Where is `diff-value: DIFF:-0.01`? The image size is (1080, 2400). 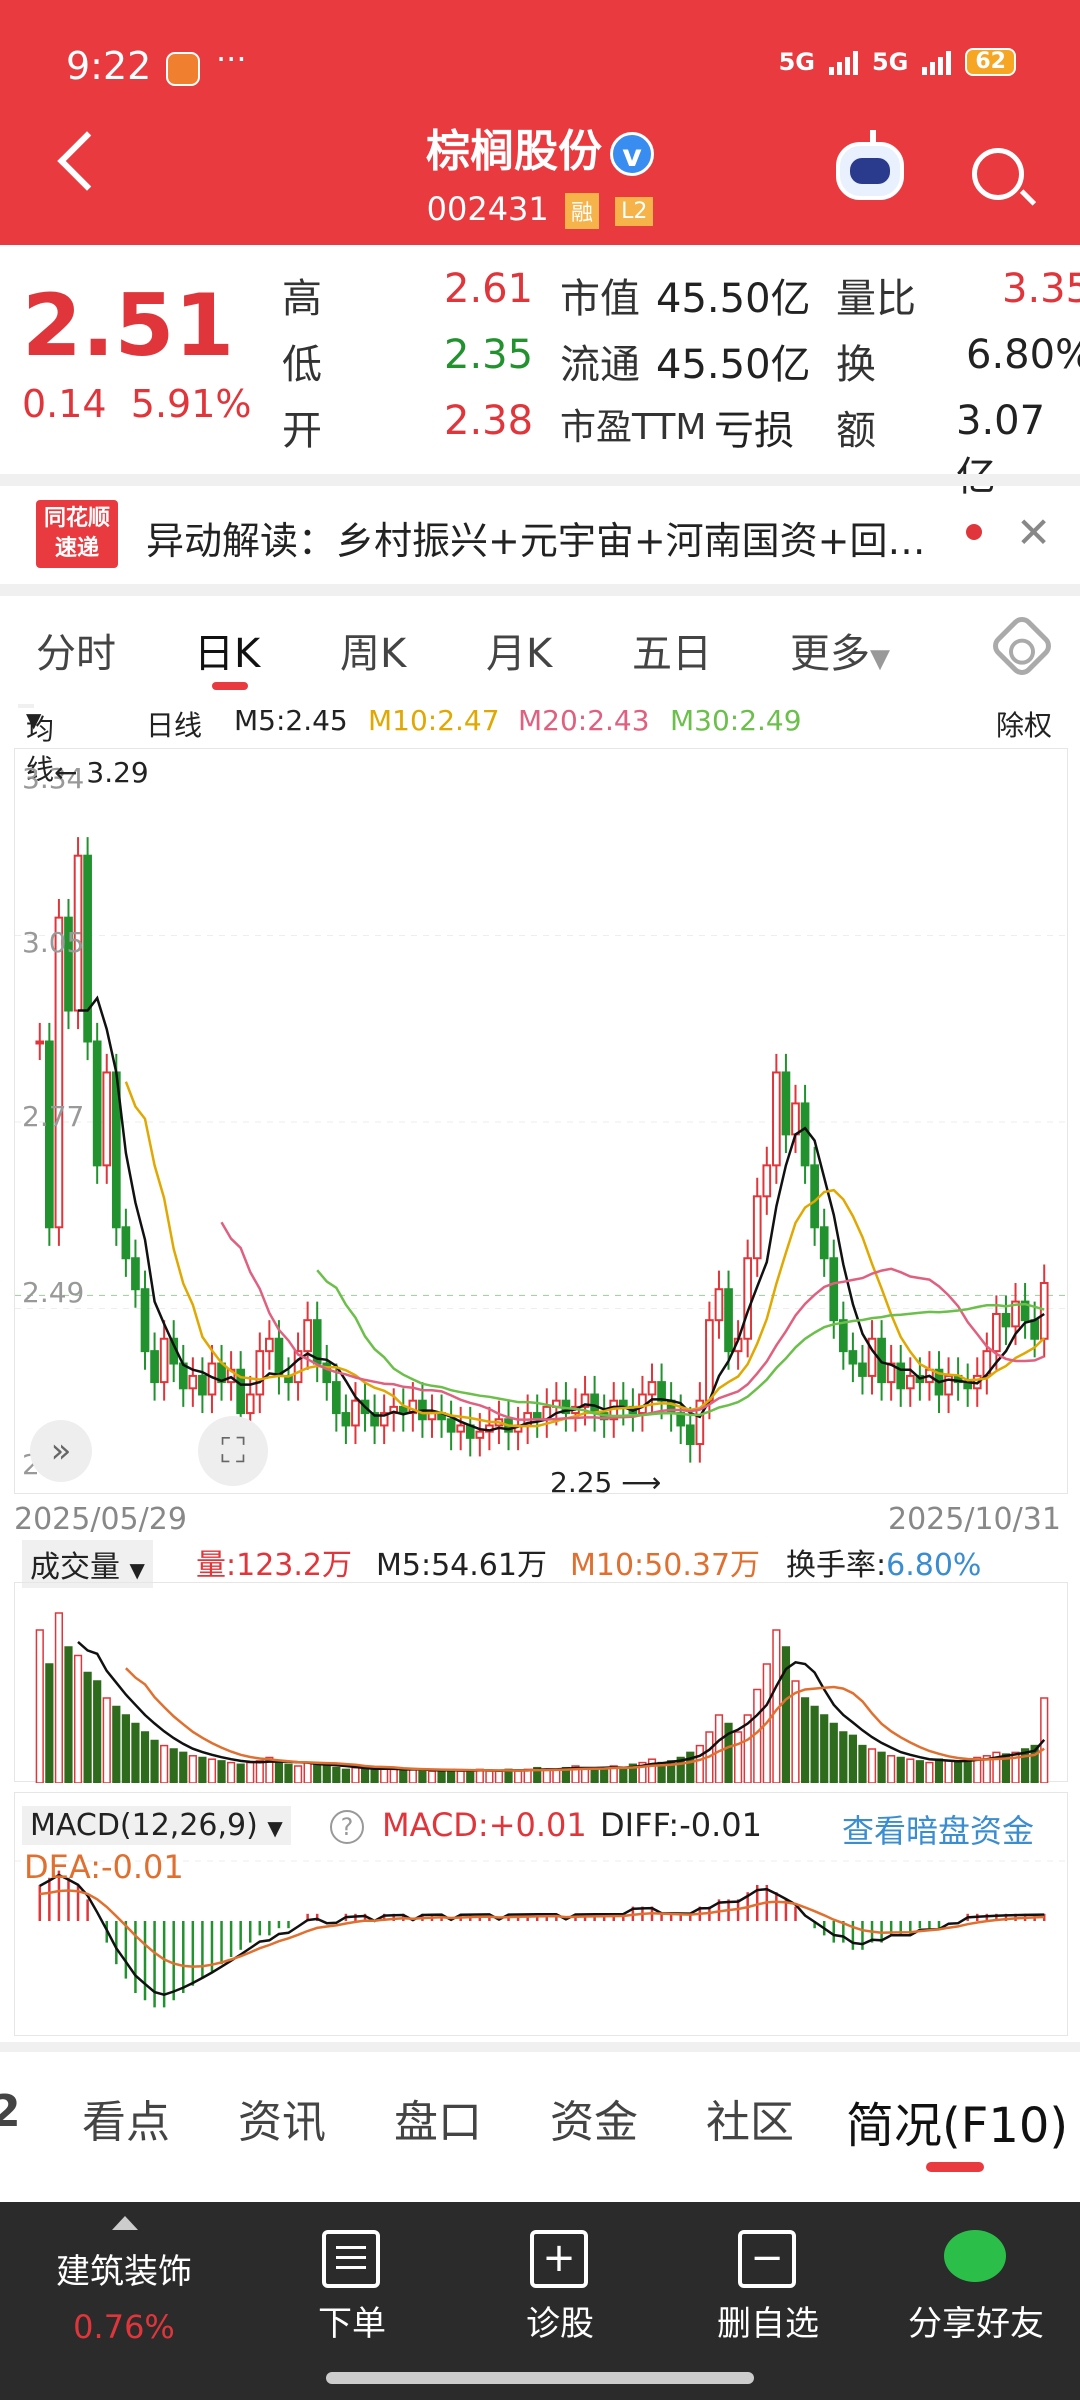
diff-value: DIFF:-0.01 is located at coordinates (681, 1825).